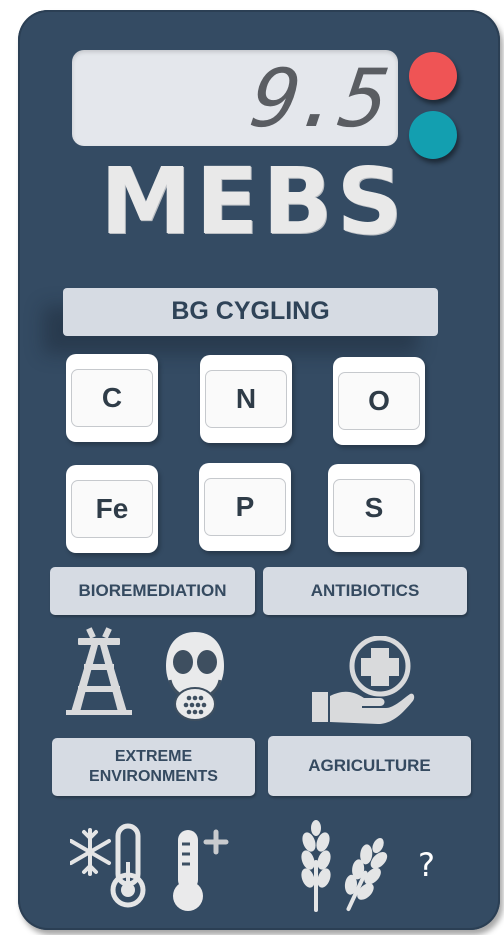 Image resolution: width=504 pixels, height=935 pixels. I want to click on brand-title: MEBS, so click(253, 201).